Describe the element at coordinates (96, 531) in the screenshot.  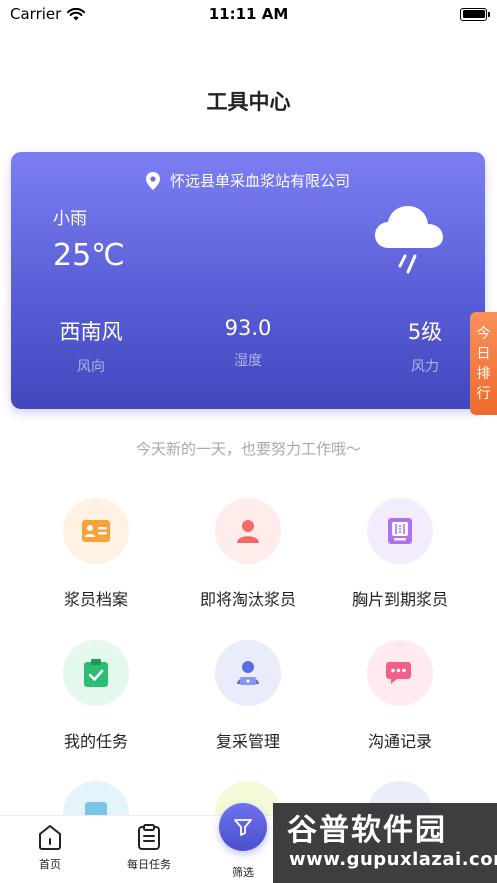
I see `id-card-icon` at that location.